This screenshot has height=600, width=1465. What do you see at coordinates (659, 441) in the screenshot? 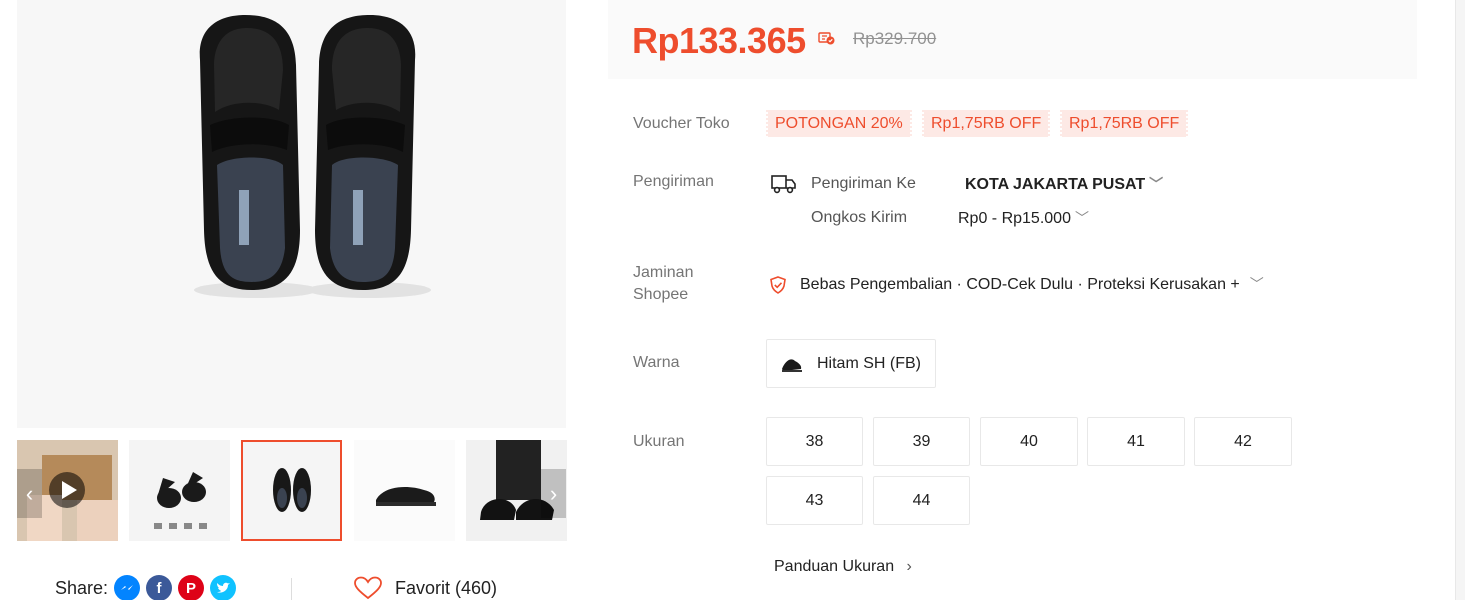
I see `size-label: Ukuran` at bounding box center [659, 441].